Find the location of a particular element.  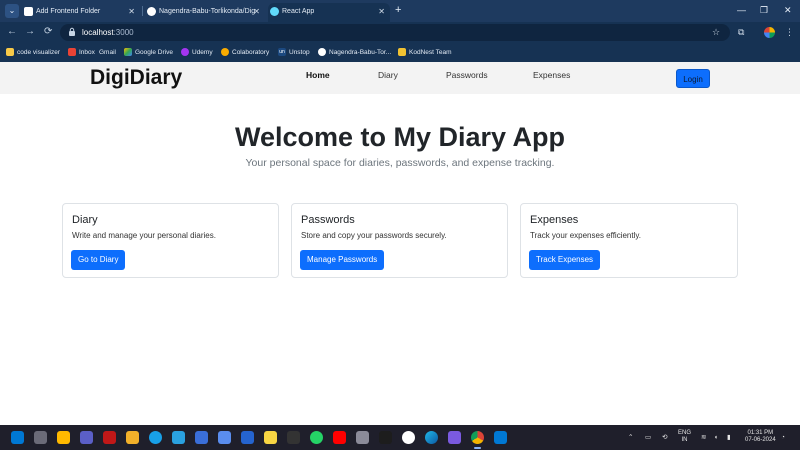

vscode-icon is located at coordinates (500, 437).